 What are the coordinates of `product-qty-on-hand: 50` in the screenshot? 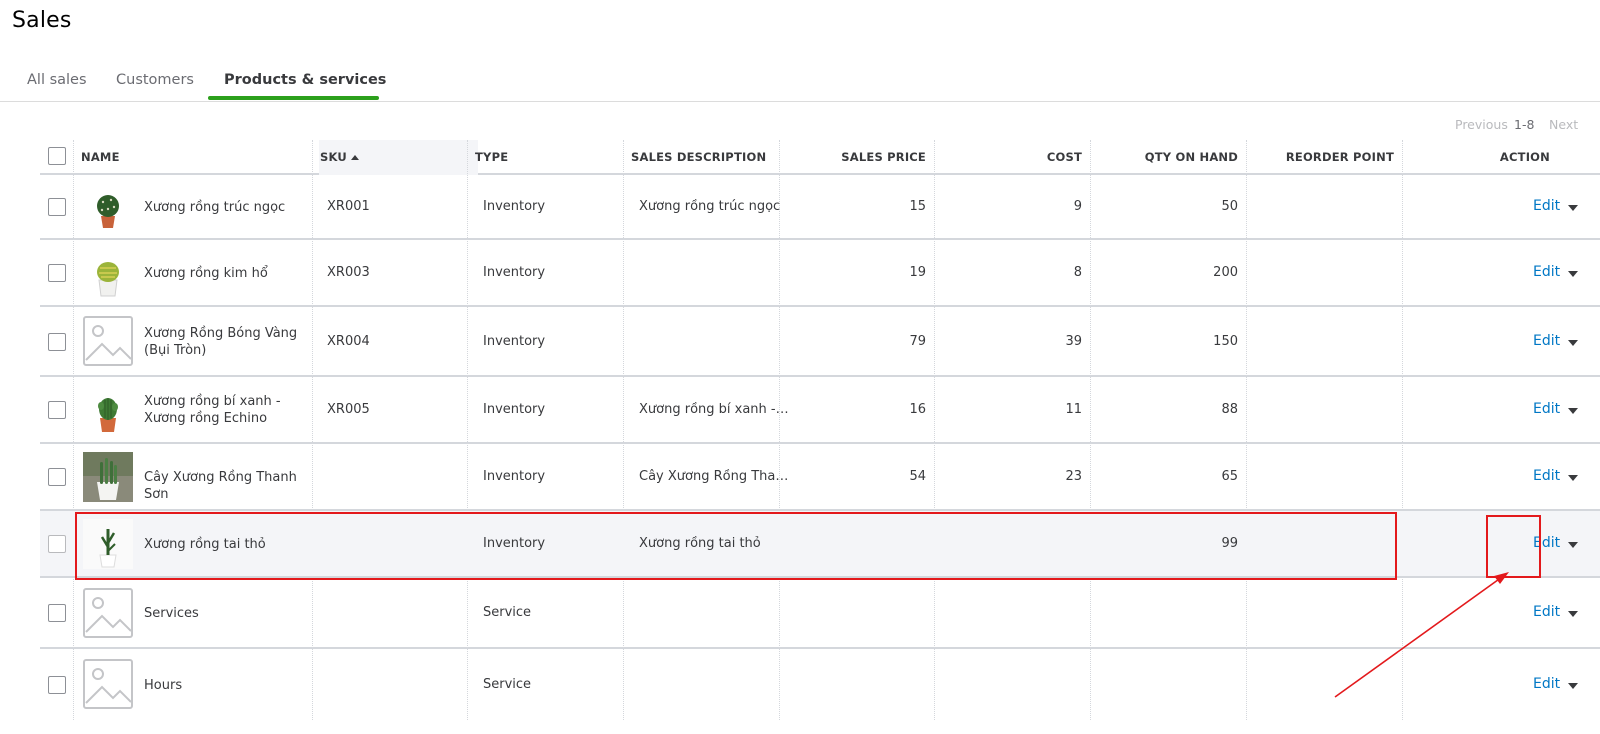 It's located at (1229, 206).